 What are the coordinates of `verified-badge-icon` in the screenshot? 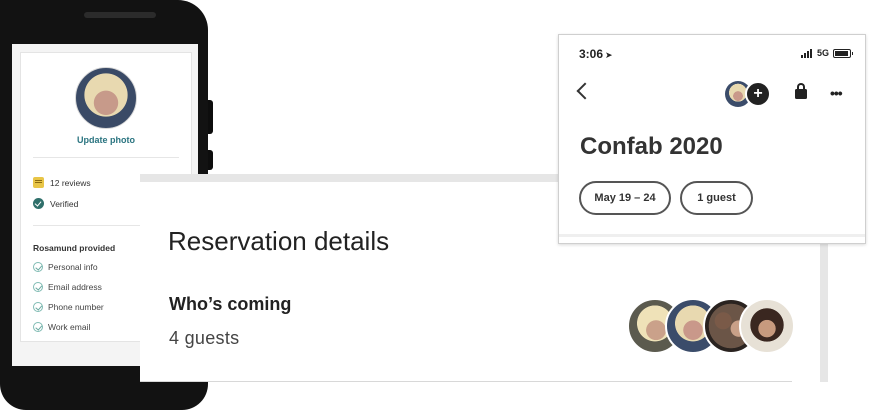 It's located at (38, 203).